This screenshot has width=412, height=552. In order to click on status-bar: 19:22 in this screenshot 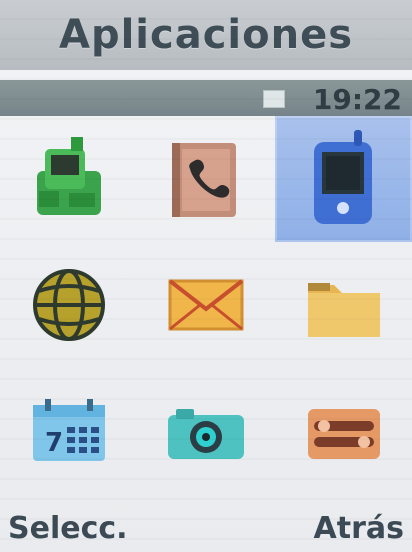, I will do `click(206, 98)`.